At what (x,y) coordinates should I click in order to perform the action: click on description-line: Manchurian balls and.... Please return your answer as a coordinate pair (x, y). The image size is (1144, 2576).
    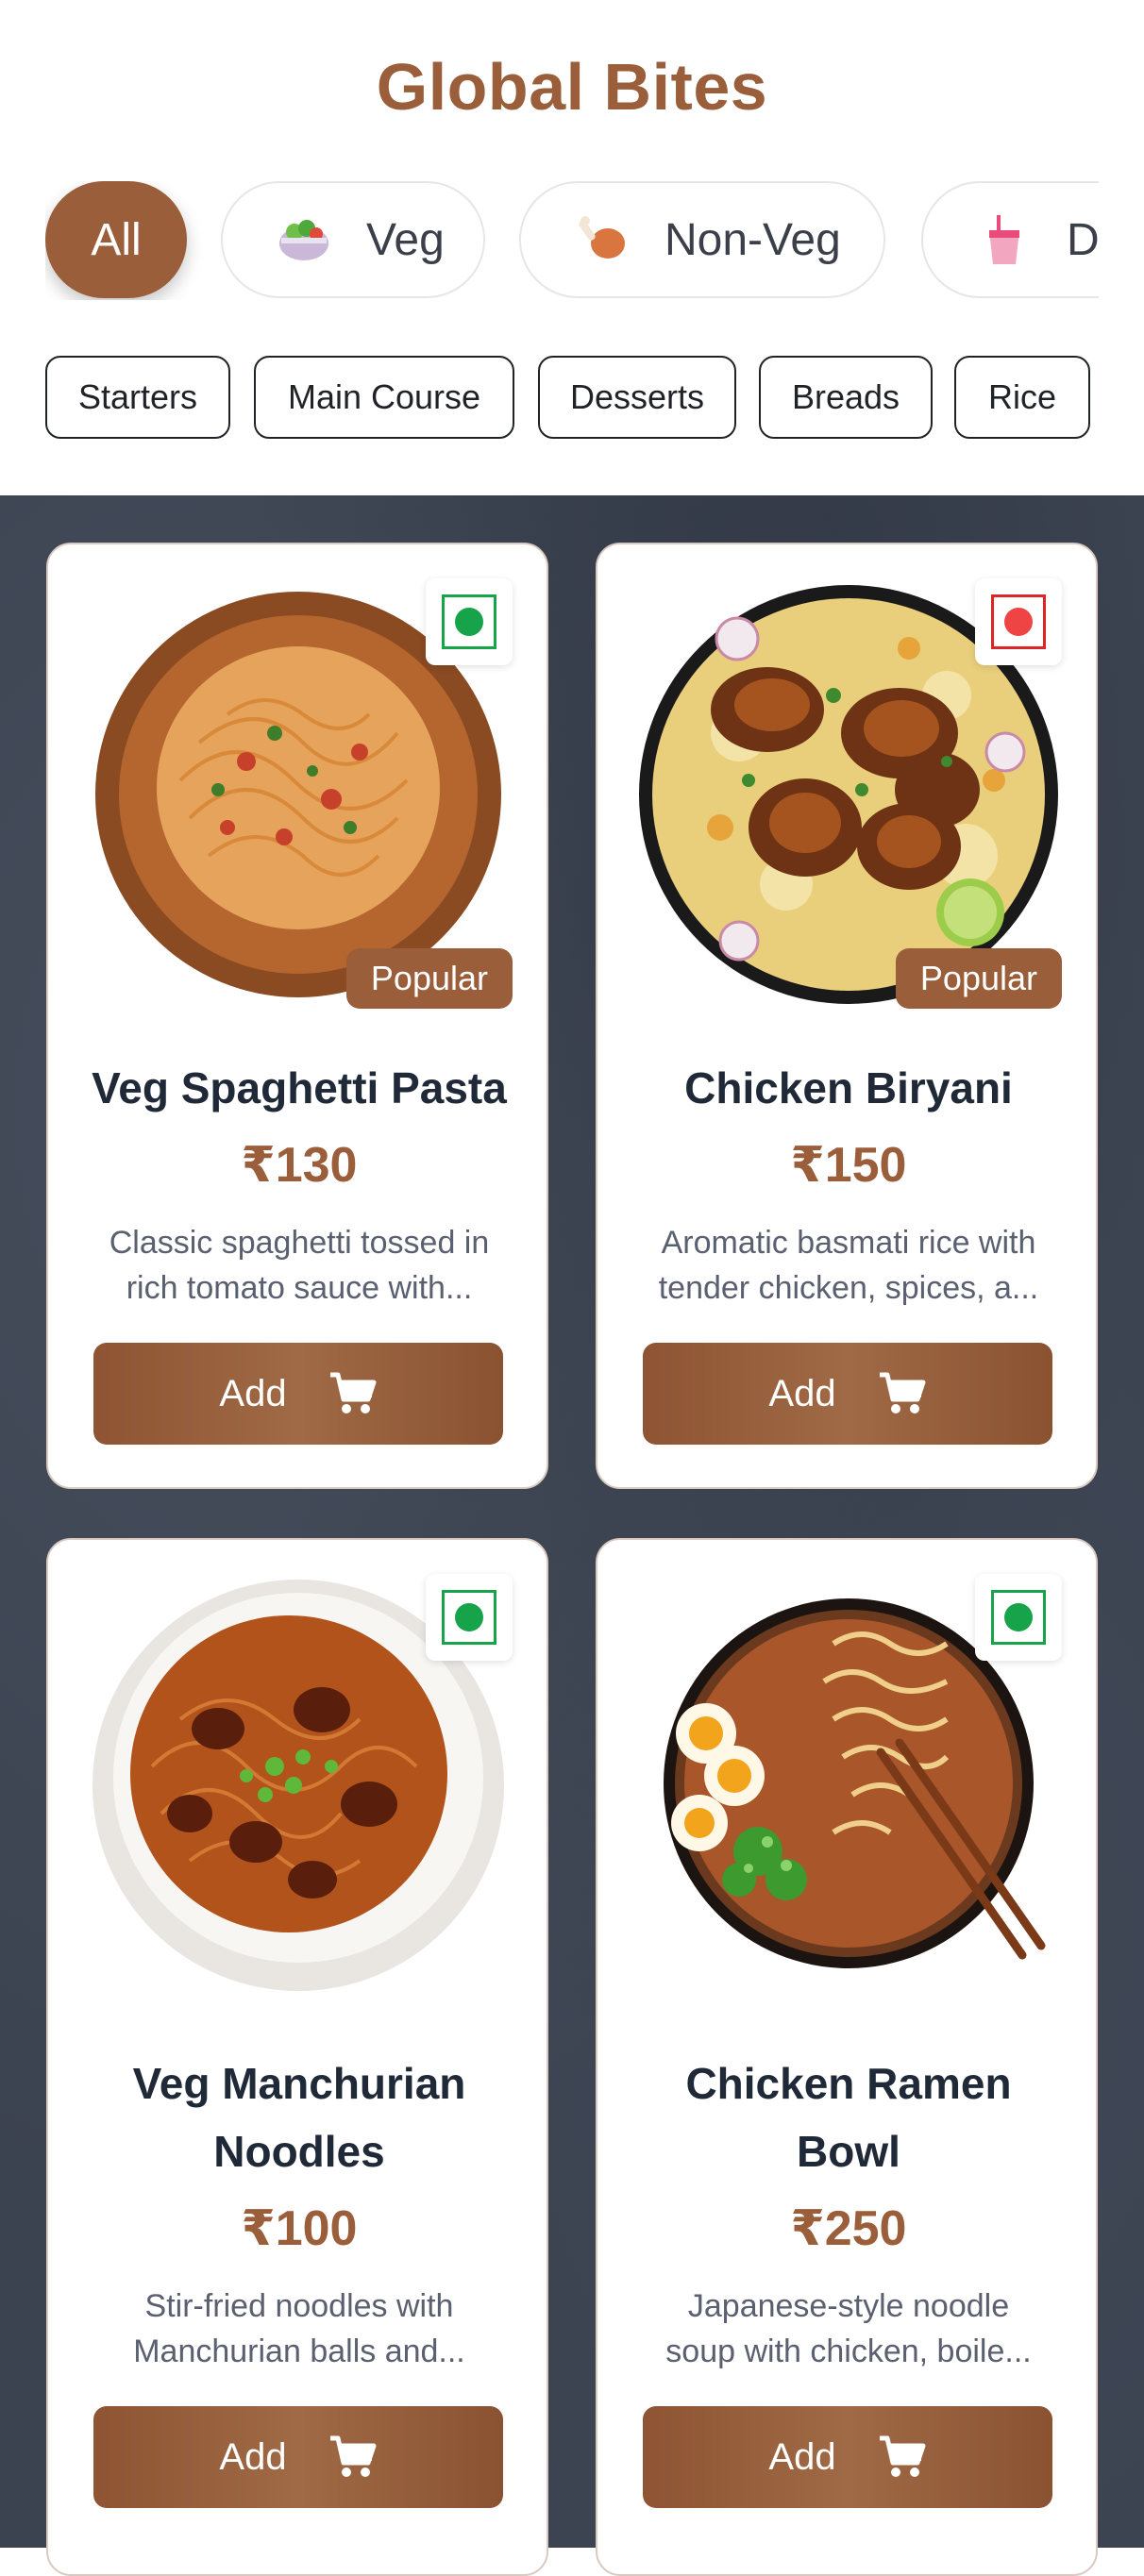
    Looking at the image, I should click on (299, 2351).